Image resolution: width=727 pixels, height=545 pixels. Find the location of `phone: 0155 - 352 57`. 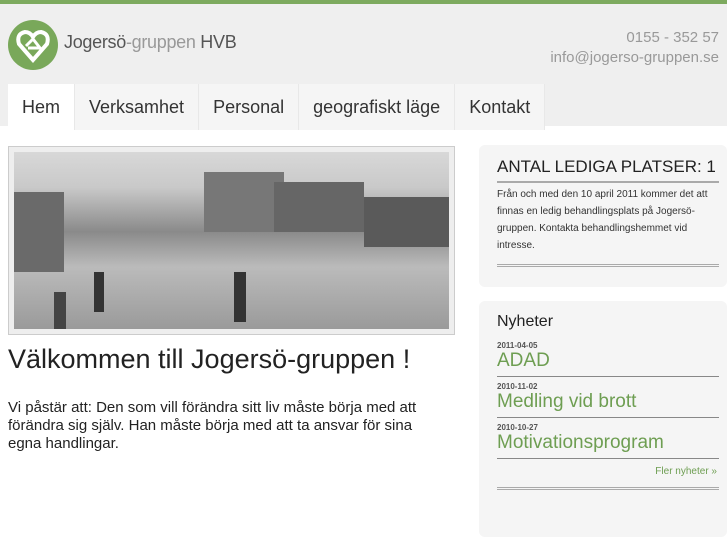

phone: 0155 - 352 57 is located at coordinates (672, 37).